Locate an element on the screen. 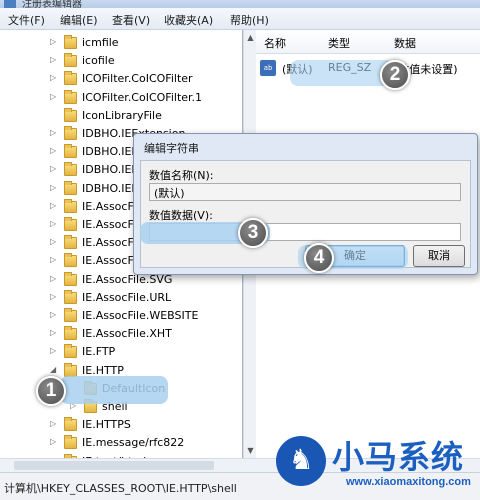  values-column-header: 名称 类型 数据 is located at coordinates (368, 42).